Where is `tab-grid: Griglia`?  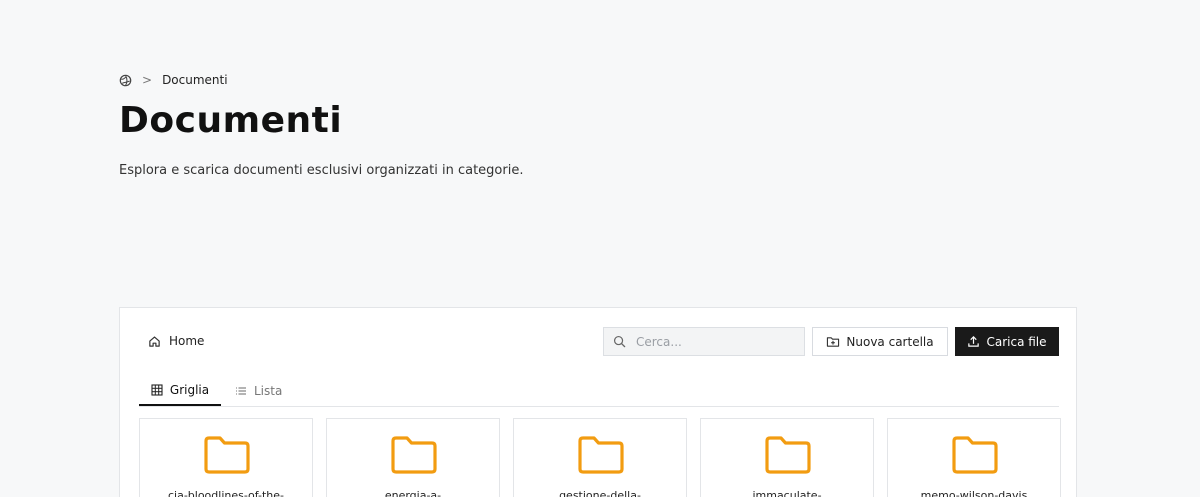 tab-grid: Griglia is located at coordinates (180, 391).